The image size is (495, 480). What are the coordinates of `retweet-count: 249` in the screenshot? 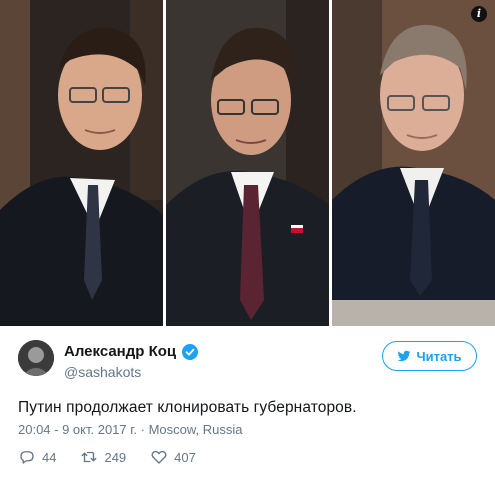 It's located at (115, 457).